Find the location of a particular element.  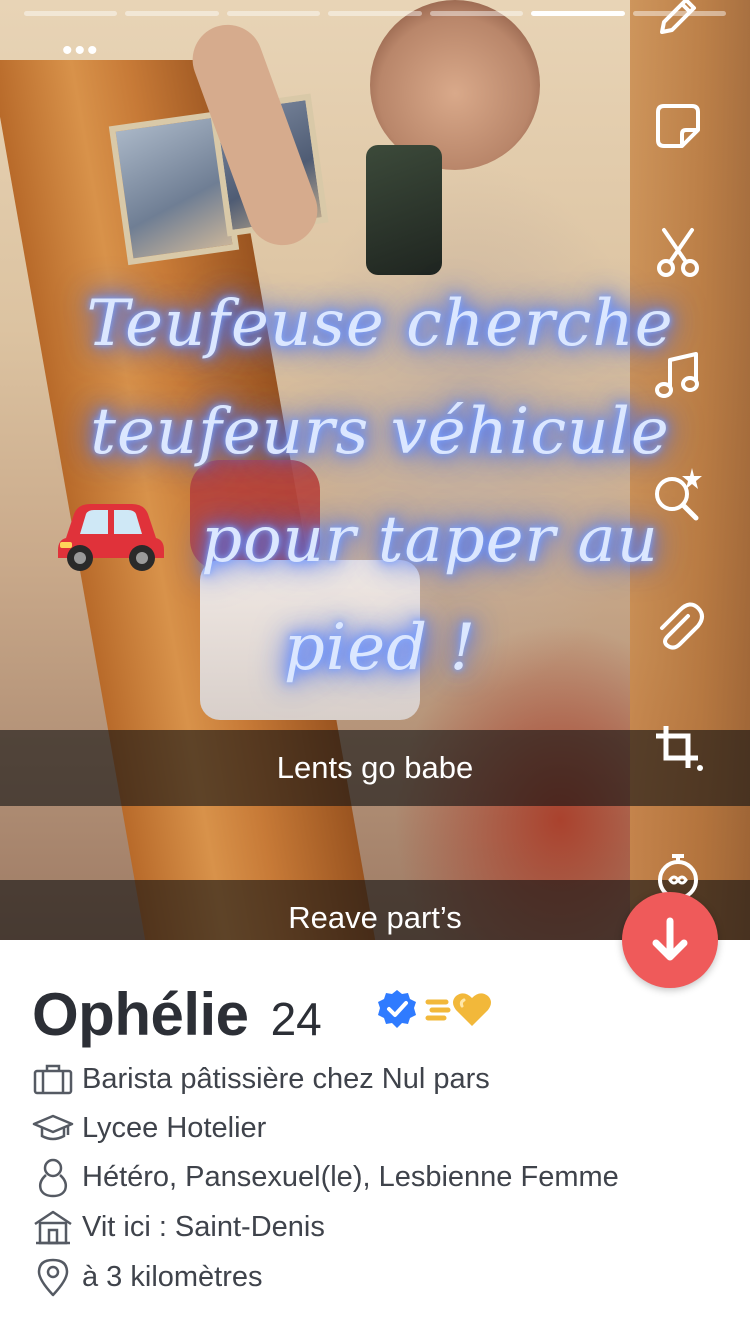

school-text: Lycee Hotelier is located at coordinates (174, 1127).